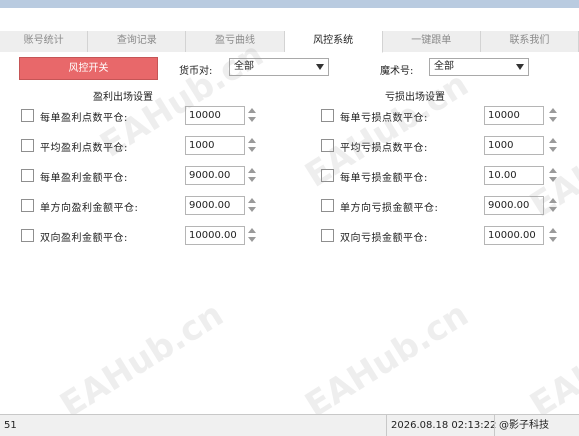 The width and height of the screenshot is (579, 436). What do you see at coordinates (289, 4) in the screenshot?
I see `window-title-bar` at bounding box center [289, 4].